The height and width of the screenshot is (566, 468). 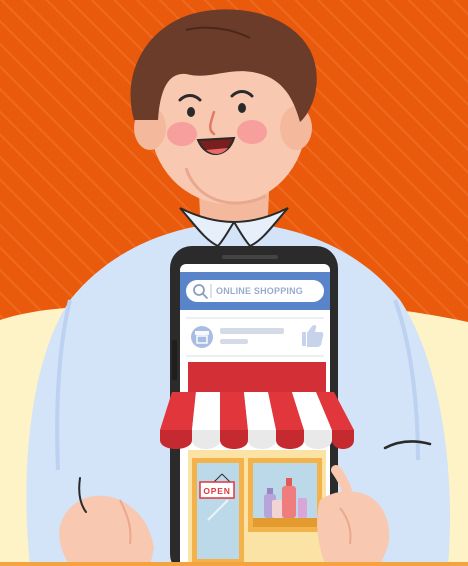 What do you see at coordinates (202, 337) in the screenshot?
I see `storefront-icon` at bounding box center [202, 337].